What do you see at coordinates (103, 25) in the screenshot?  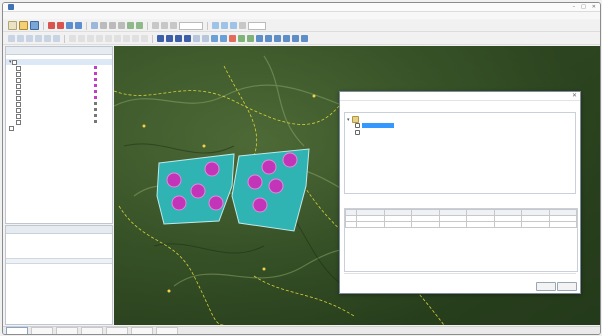 I see `cut-icon` at bounding box center [103, 25].